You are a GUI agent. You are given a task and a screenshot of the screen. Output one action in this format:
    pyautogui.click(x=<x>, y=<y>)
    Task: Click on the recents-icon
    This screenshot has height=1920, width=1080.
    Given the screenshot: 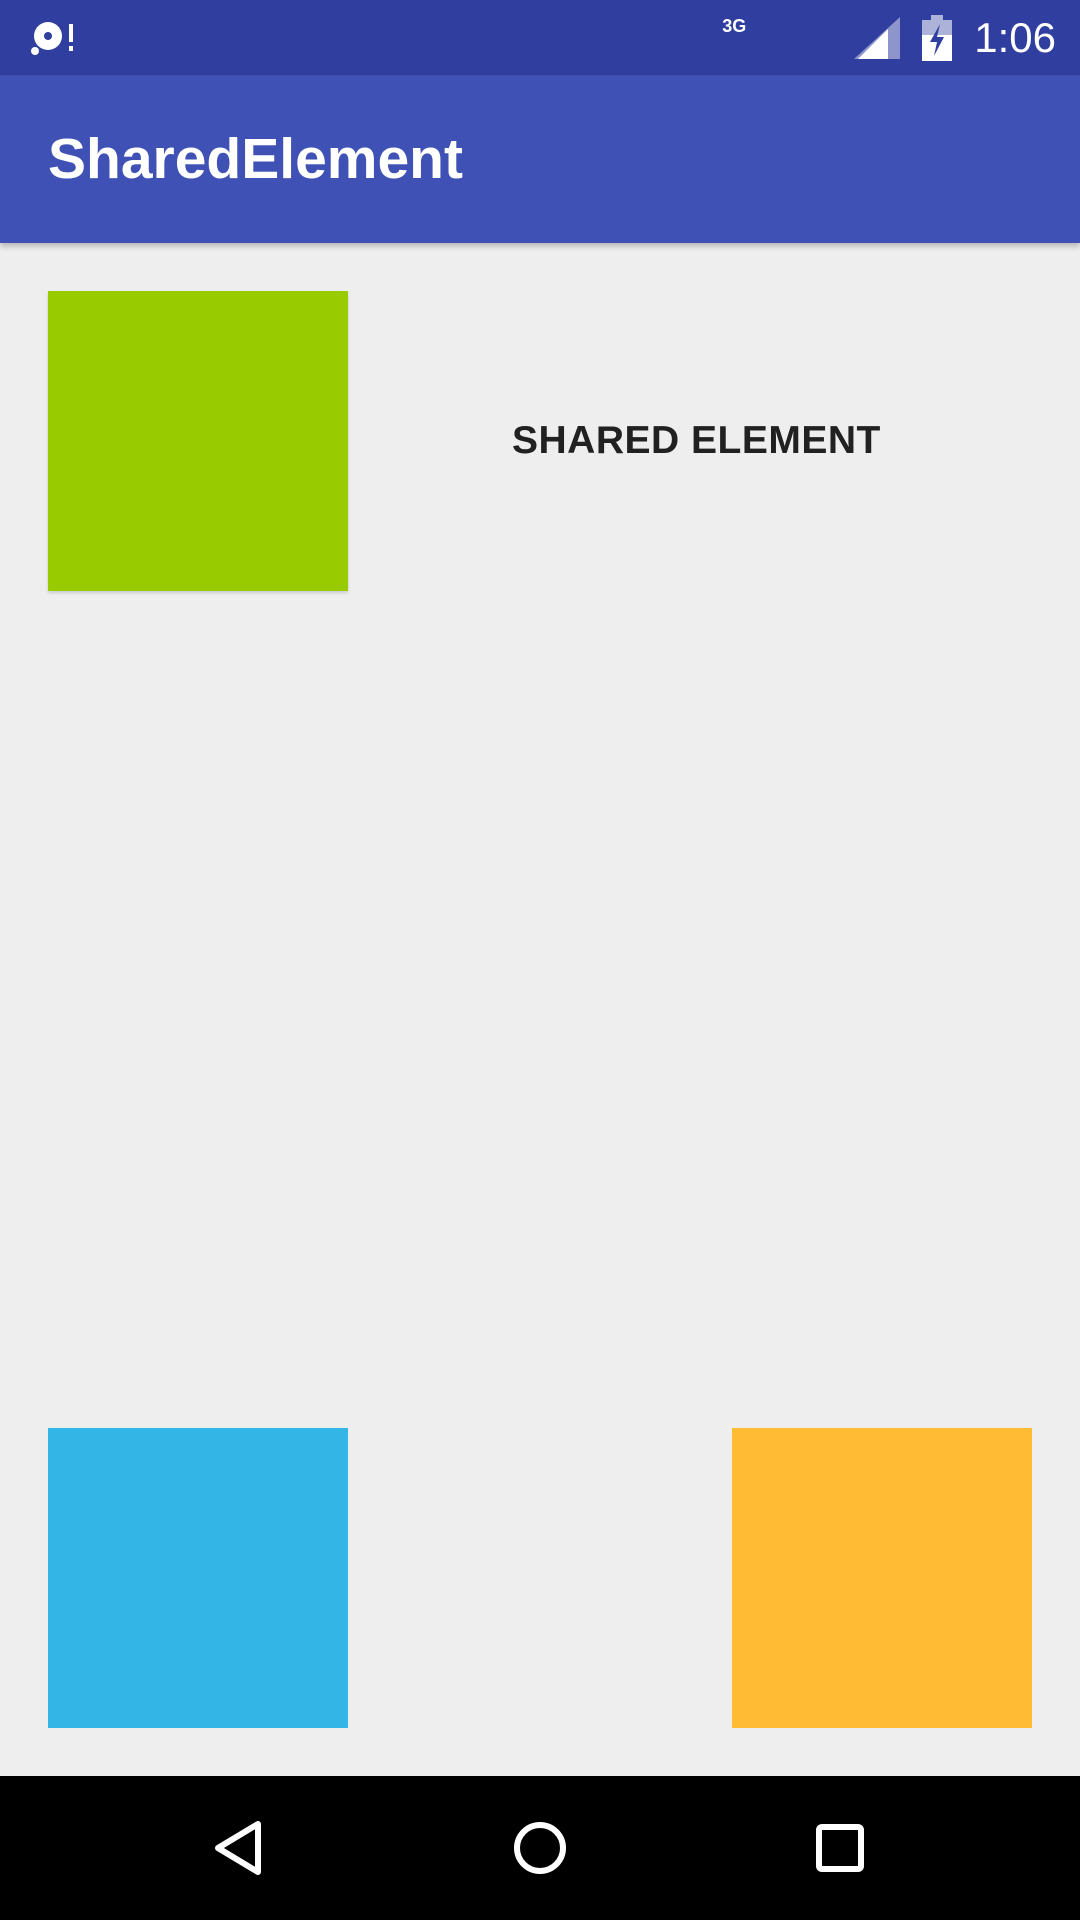 What is the action you would take?
    pyautogui.click(x=840, y=1848)
    